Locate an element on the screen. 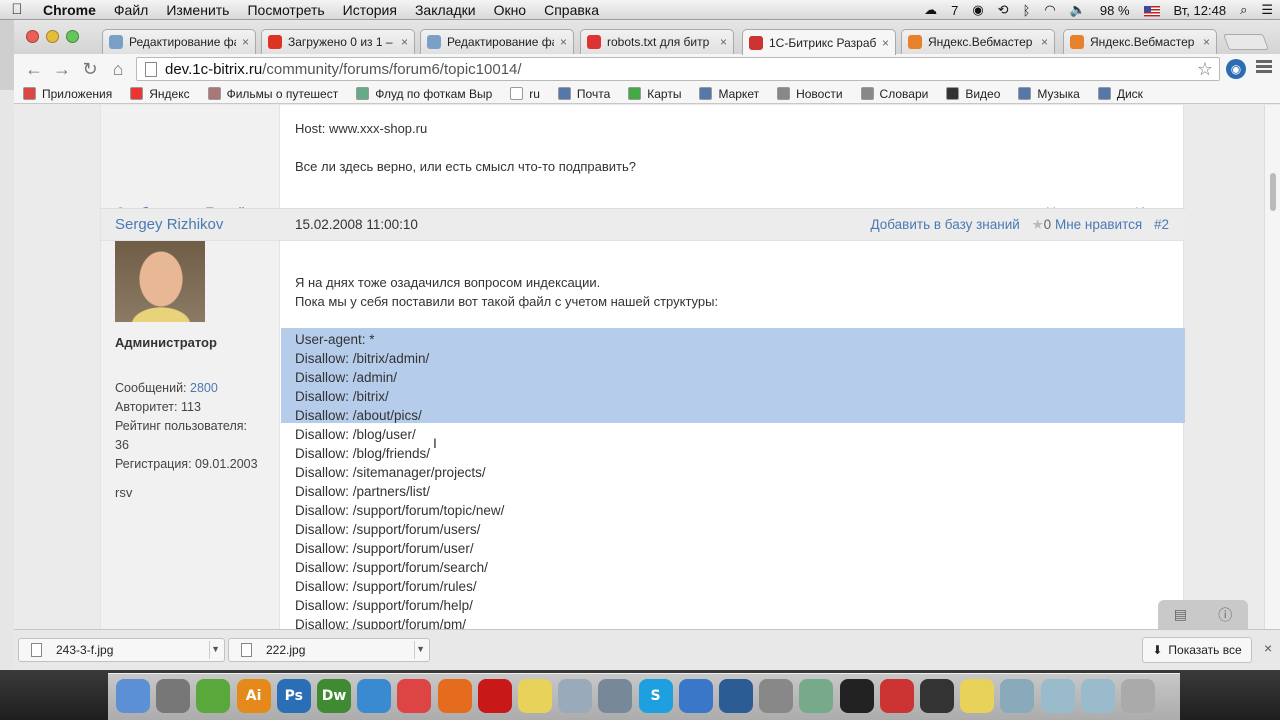 This screenshot has height=720, width=1280. wifi-icon: ◠ is located at coordinates (1049, 10).